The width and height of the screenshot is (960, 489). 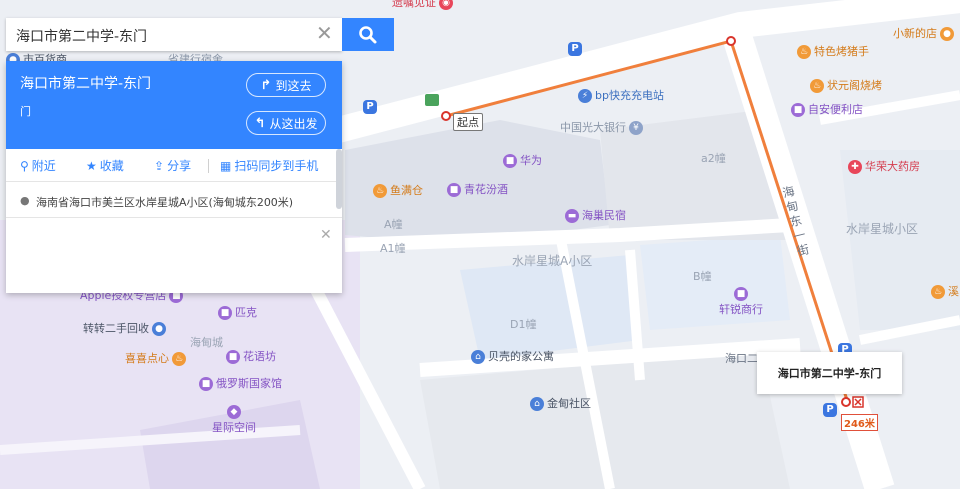 I want to click on from-here-button: ↰ 从这出发, so click(x=286, y=123).